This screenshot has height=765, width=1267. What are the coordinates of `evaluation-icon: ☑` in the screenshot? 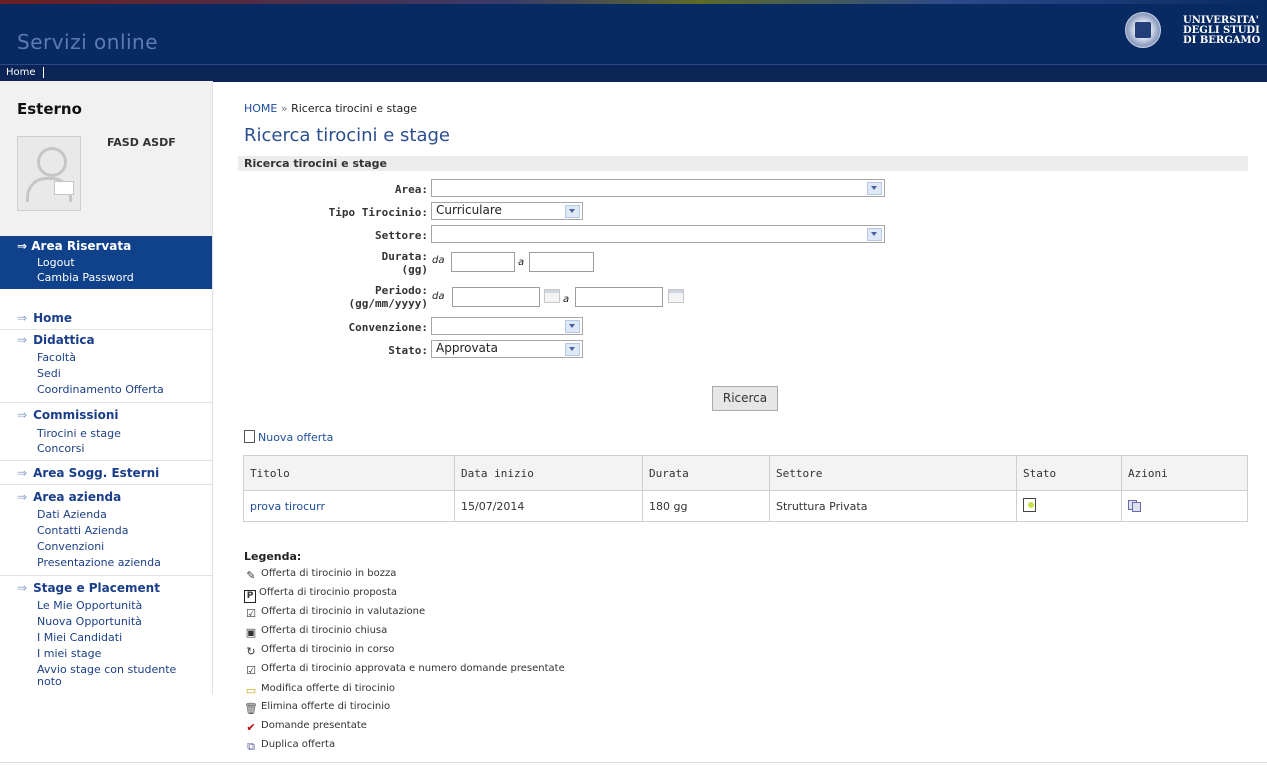 It's located at (251, 613).